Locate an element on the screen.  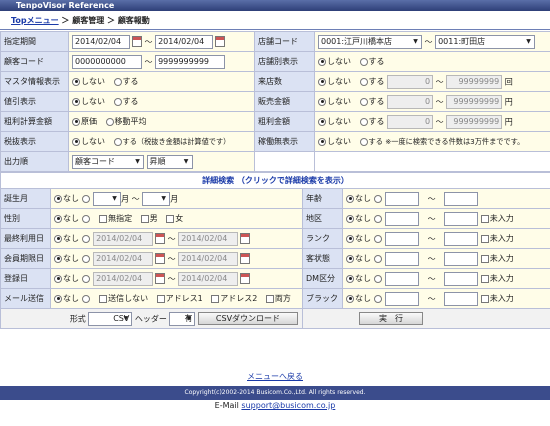
profit-to-input: 999999999 is located at coordinates (474, 121).